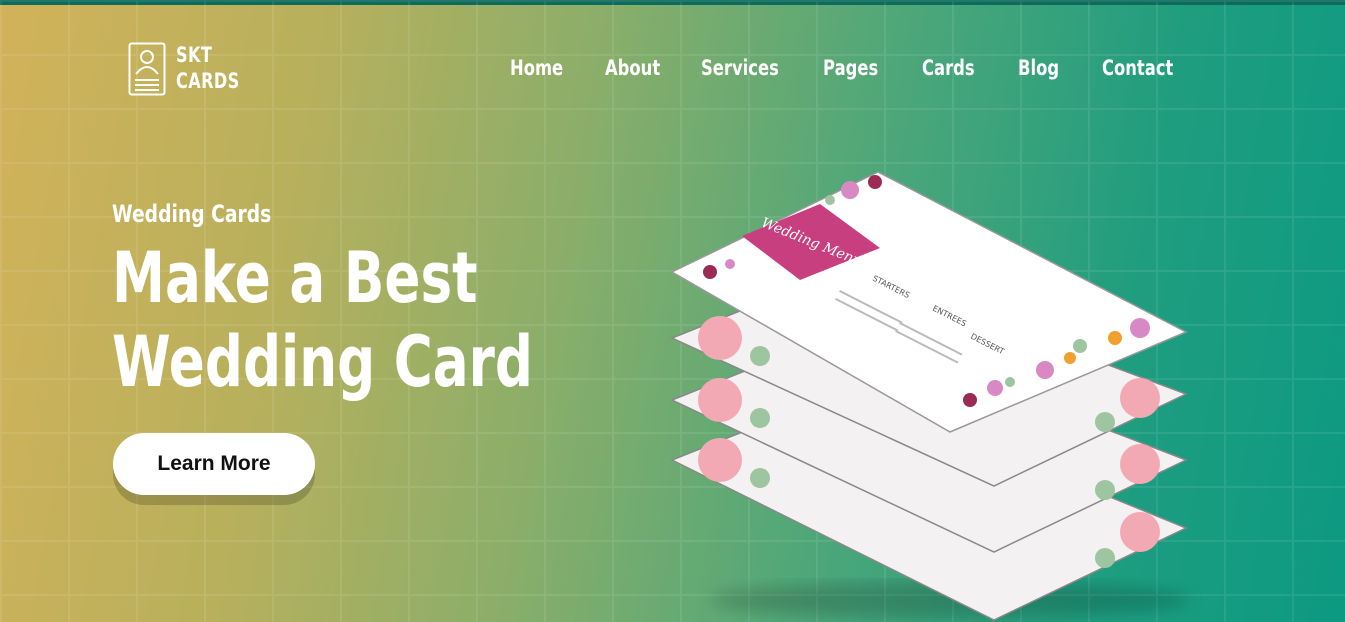 The width and height of the screenshot is (1345, 622). What do you see at coordinates (748, 68) in the screenshot?
I see `nav-item-services: Services` at bounding box center [748, 68].